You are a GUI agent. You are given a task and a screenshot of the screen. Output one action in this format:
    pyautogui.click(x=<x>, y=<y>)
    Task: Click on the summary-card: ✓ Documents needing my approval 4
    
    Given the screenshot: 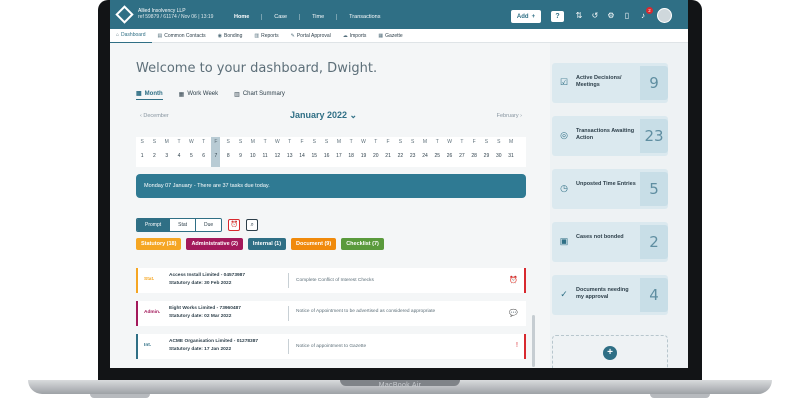 What is the action you would take?
    pyautogui.click(x=610, y=295)
    